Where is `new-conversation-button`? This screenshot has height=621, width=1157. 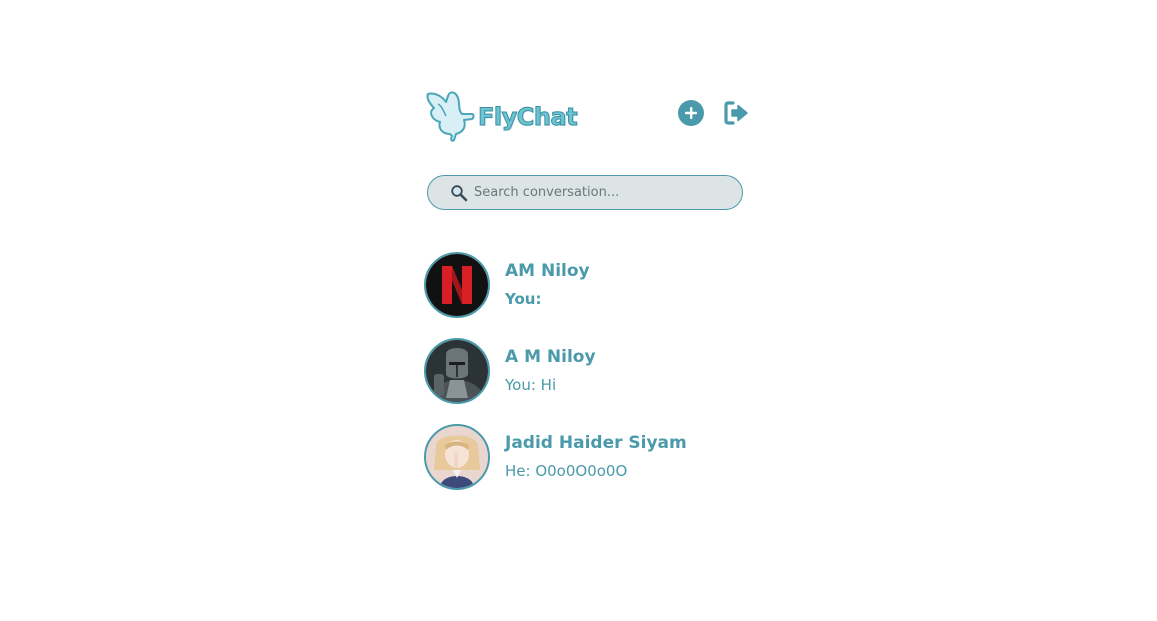
new-conversation-button is located at coordinates (691, 113).